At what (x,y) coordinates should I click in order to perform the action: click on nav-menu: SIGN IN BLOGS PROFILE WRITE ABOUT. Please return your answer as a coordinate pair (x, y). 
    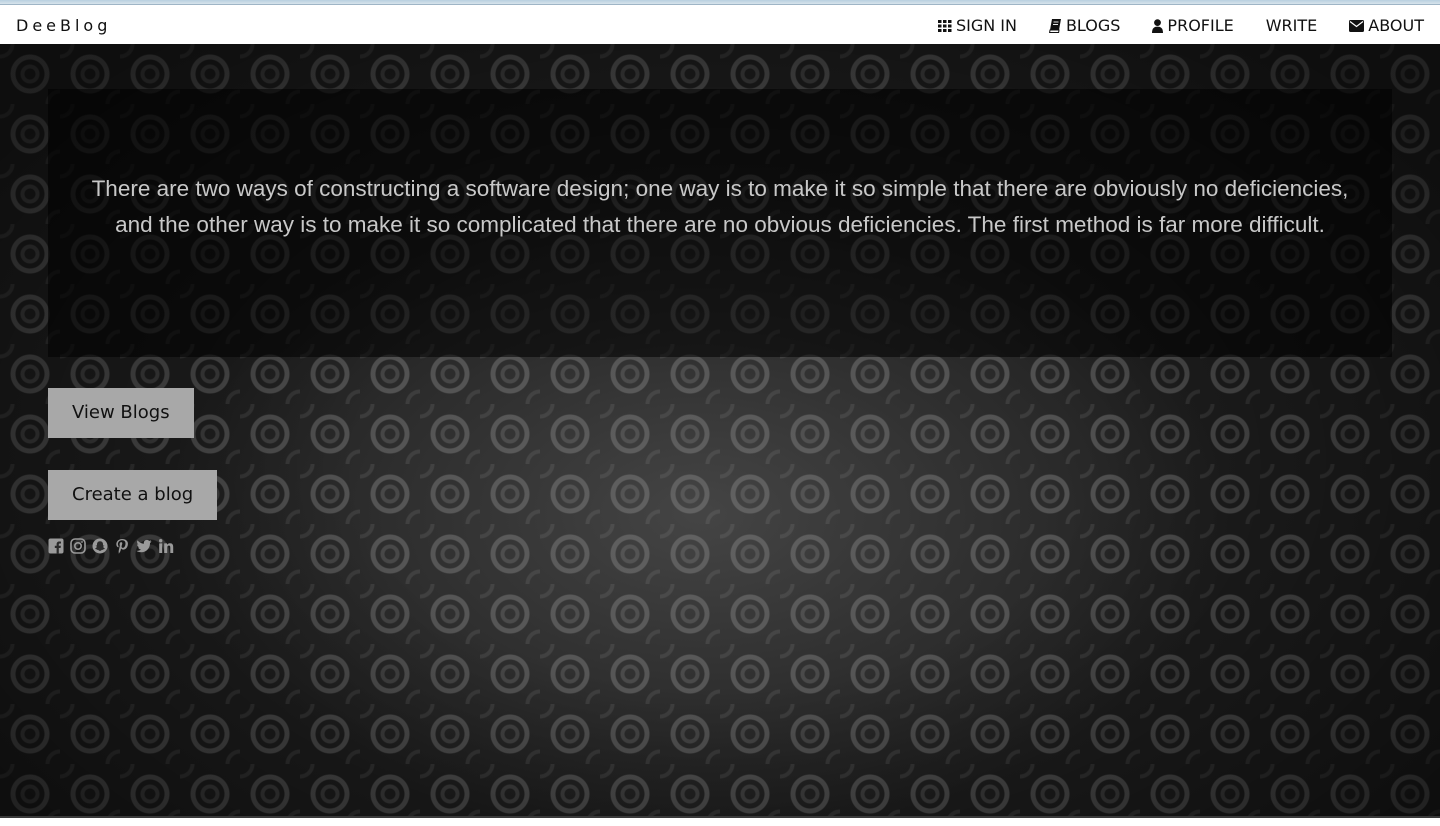
    Looking at the image, I should click on (1180, 25).